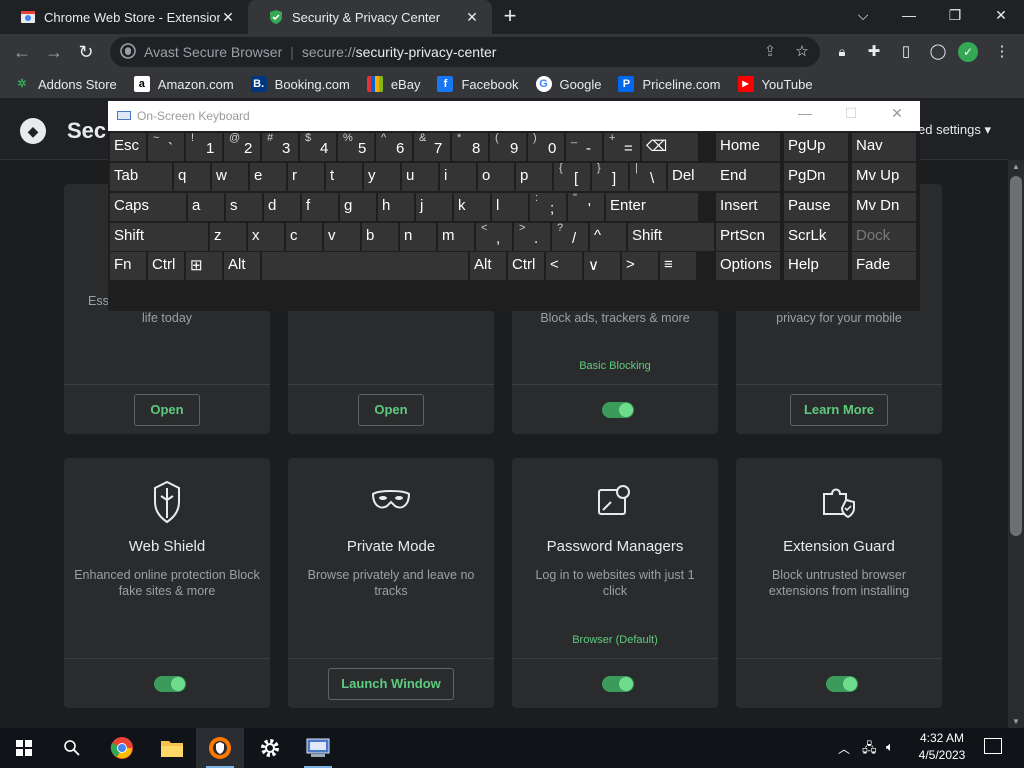 This screenshot has width=1024, height=768. Describe the element at coordinates (670, 147) in the screenshot. I see `osk-key: ⌫` at that location.